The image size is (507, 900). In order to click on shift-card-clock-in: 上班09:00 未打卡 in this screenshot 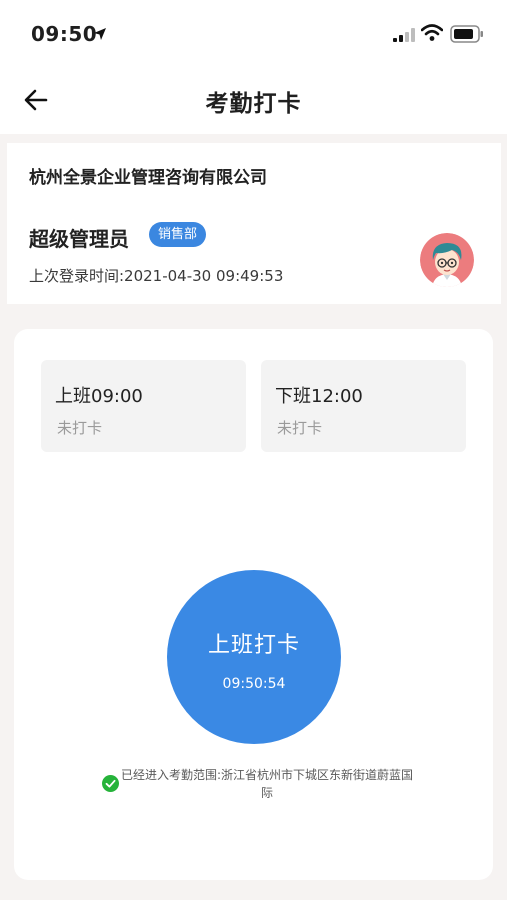, I will do `click(143, 406)`.